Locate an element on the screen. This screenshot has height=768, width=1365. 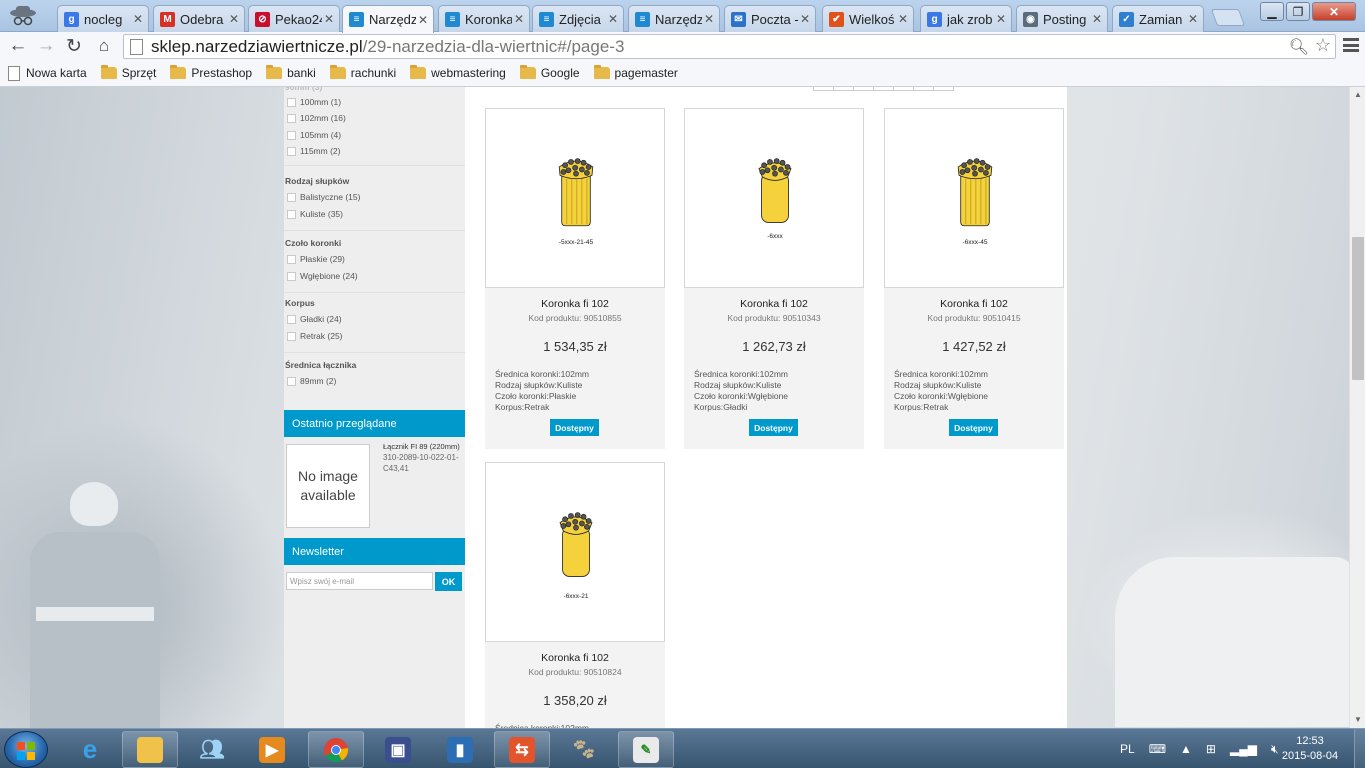
windows-flag-icon: ⊞ is located at coordinates (1211, 749).